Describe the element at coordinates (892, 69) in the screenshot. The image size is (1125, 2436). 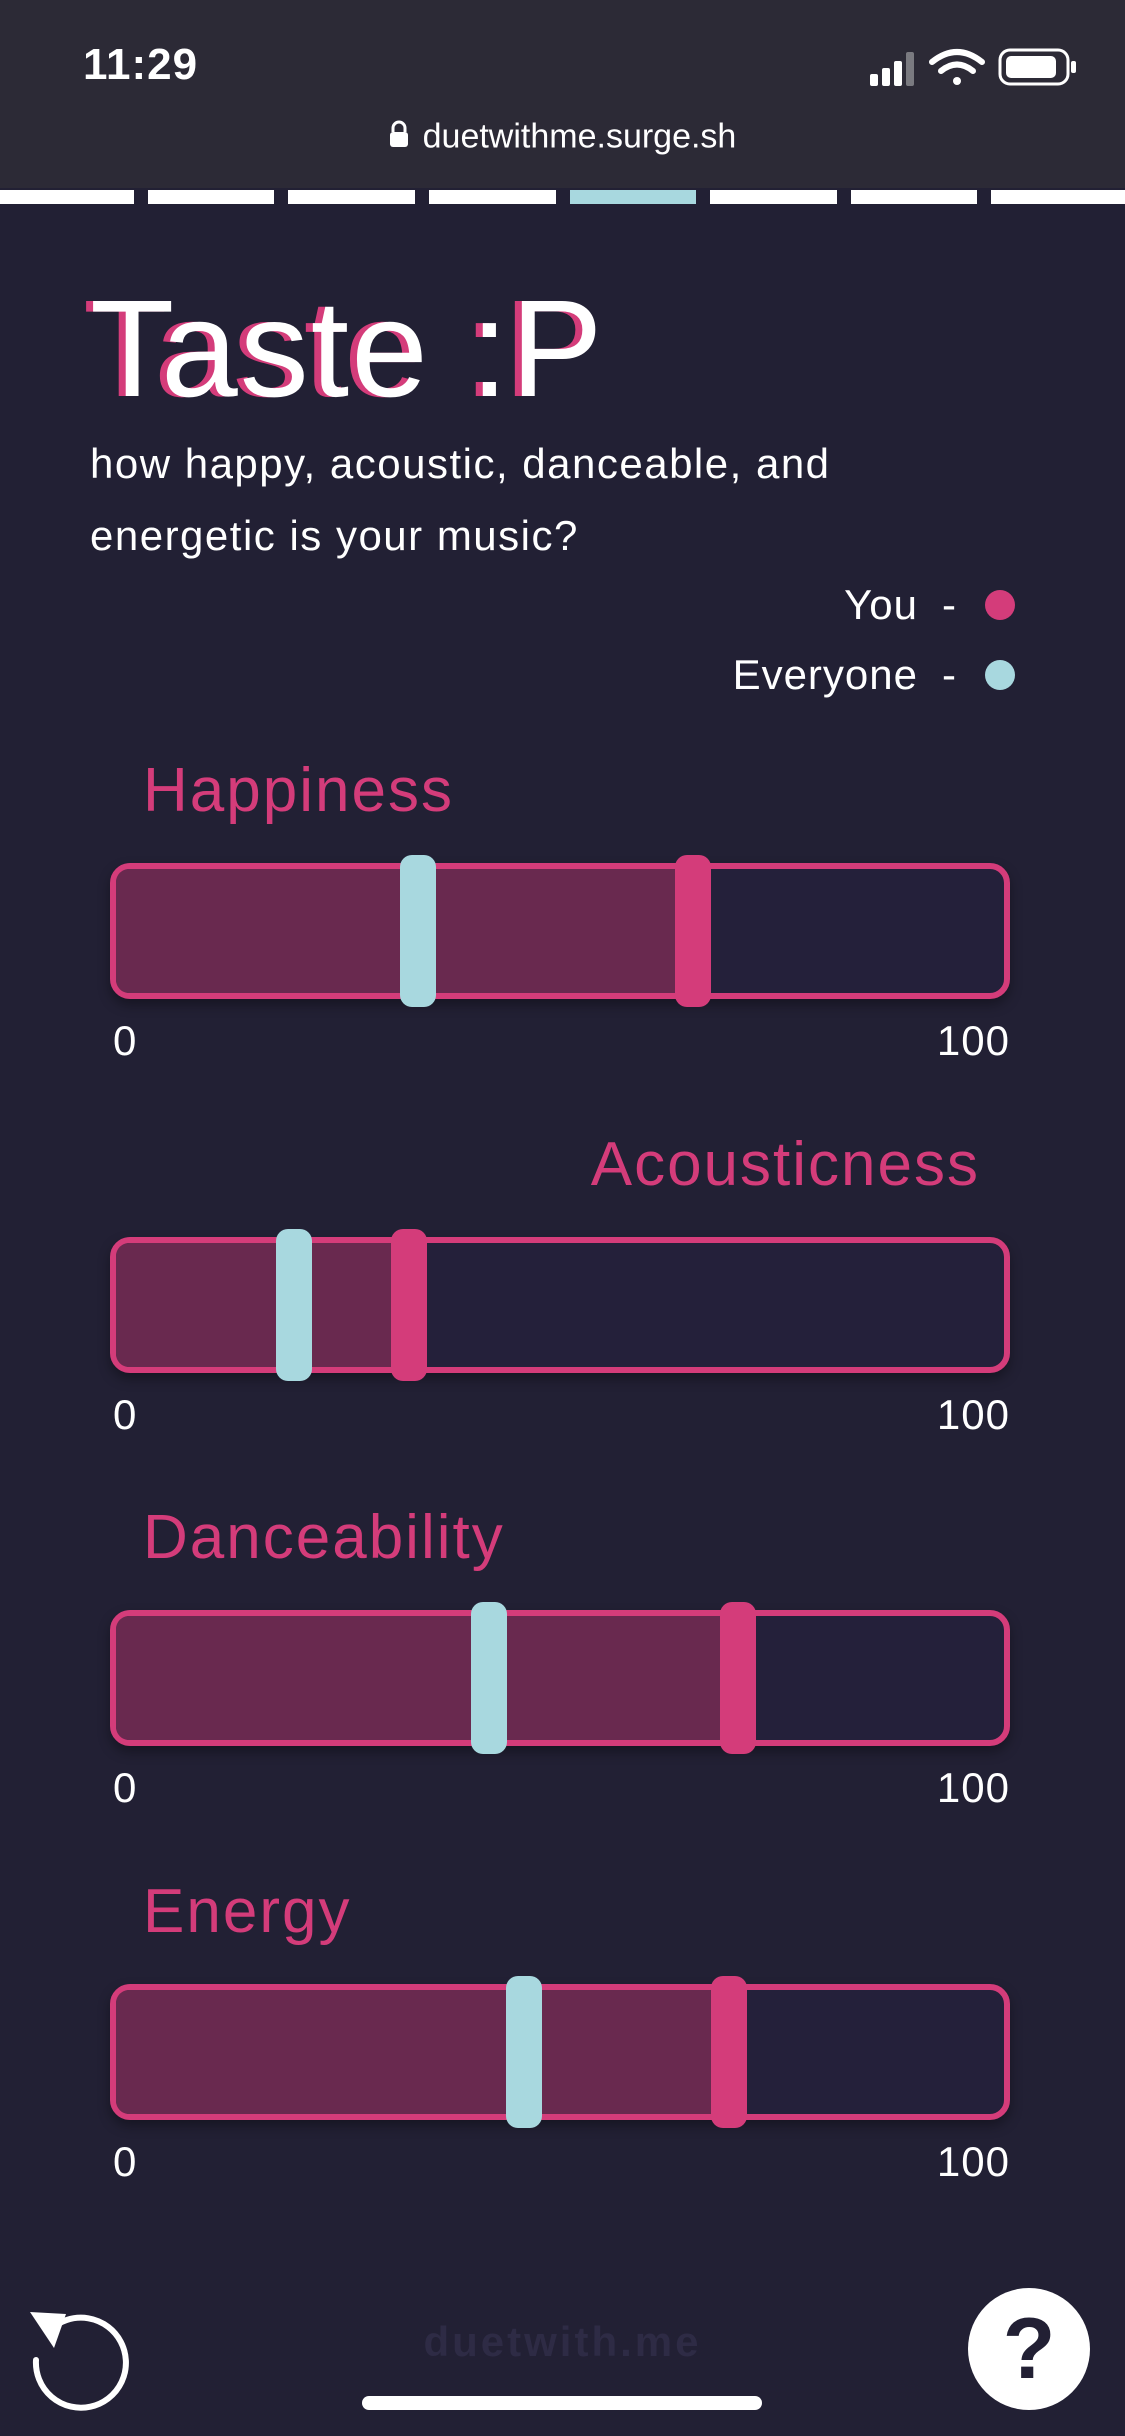
I see `cellular-signal-icon` at that location.